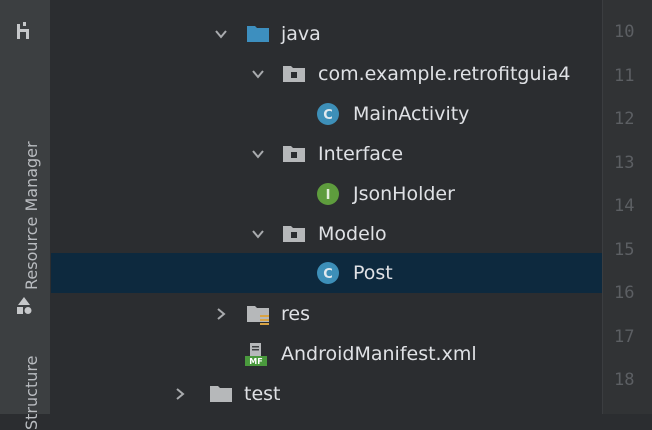 The image size is (652, 430). I want to click on tree-item-label: Post, so click(373, 273).